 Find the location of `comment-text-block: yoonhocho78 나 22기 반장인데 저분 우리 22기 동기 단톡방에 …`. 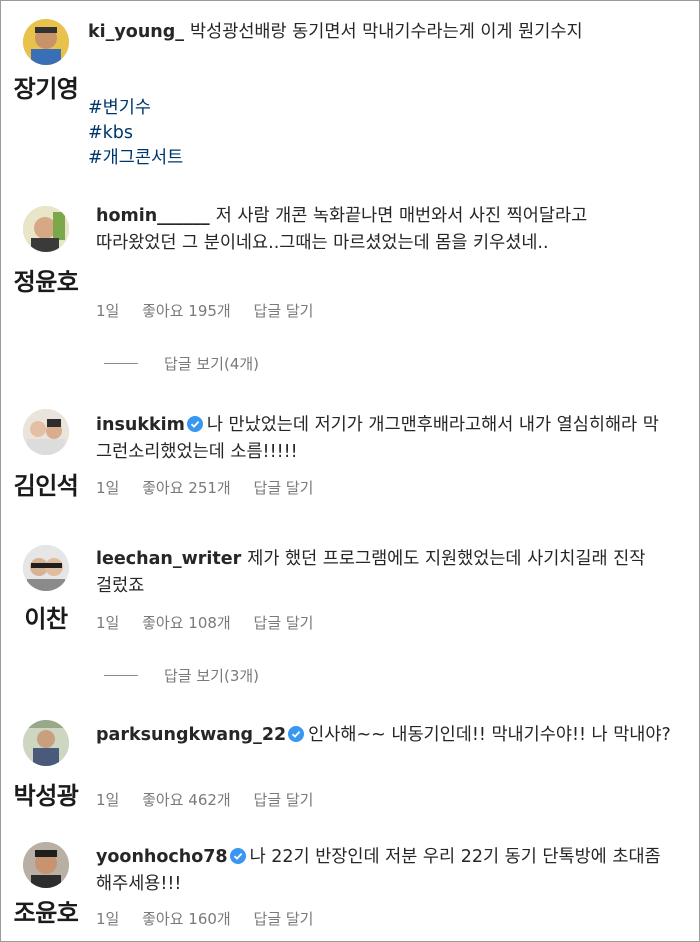

comment-text-block: yoonhocho78 나 22기 반장인데 저분 우리 22기 동기 단톡방에 … is located at coordinates (383, 871).